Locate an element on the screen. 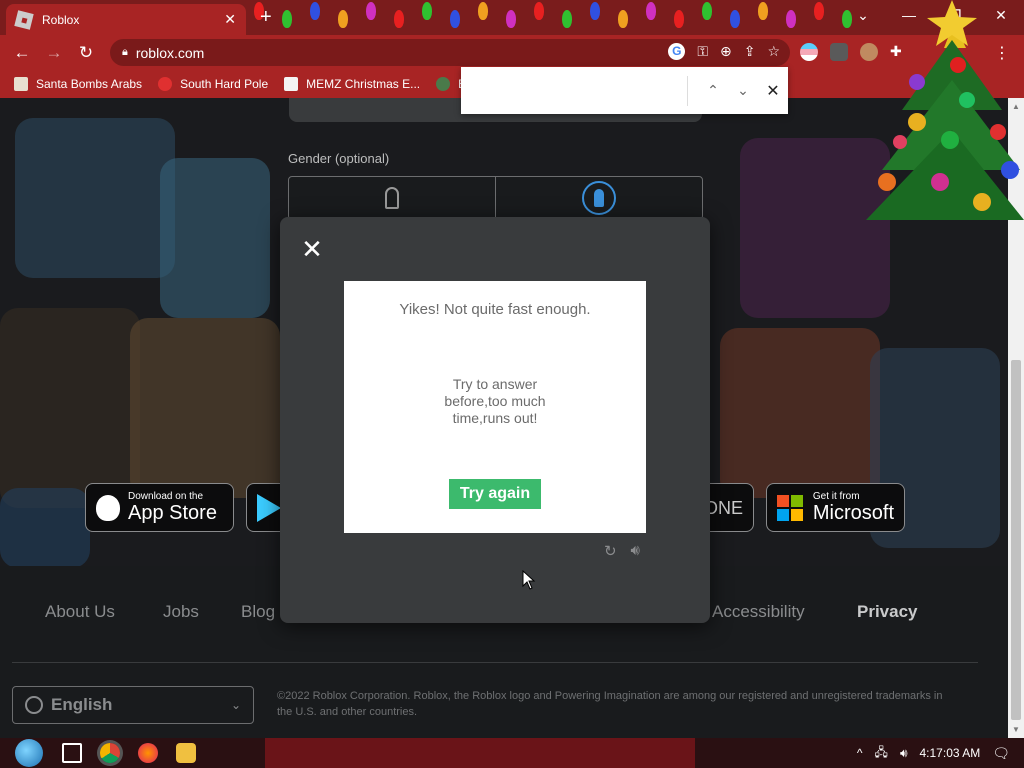  female-icon is located at coordinates (392, 198).